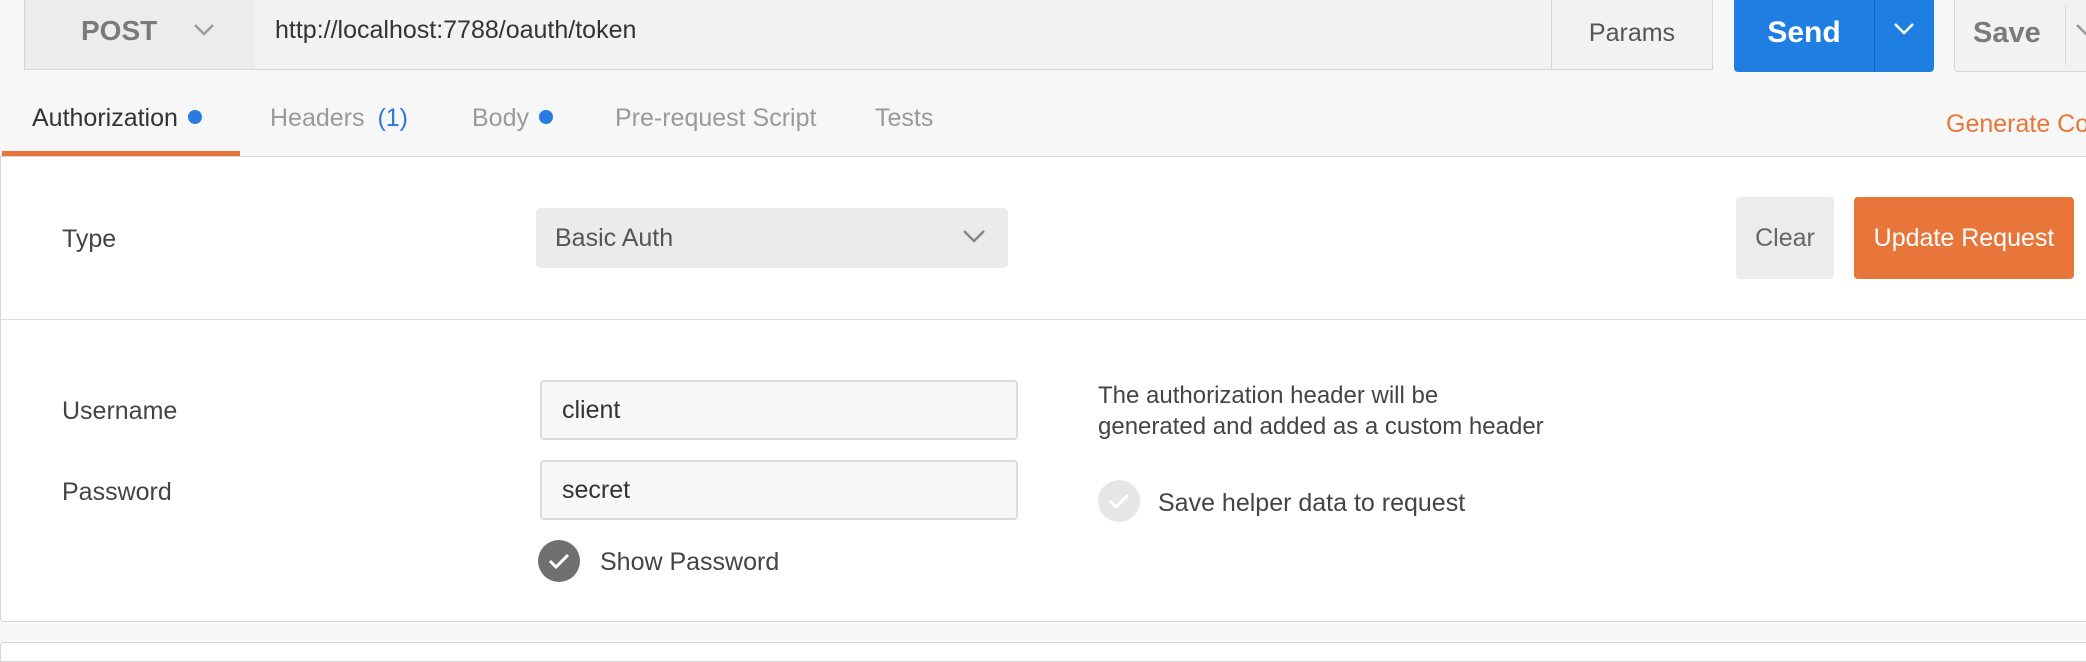  Describe the element at coordinates (89, 239) in the screenshot. I see `type-label: Type` at that location.